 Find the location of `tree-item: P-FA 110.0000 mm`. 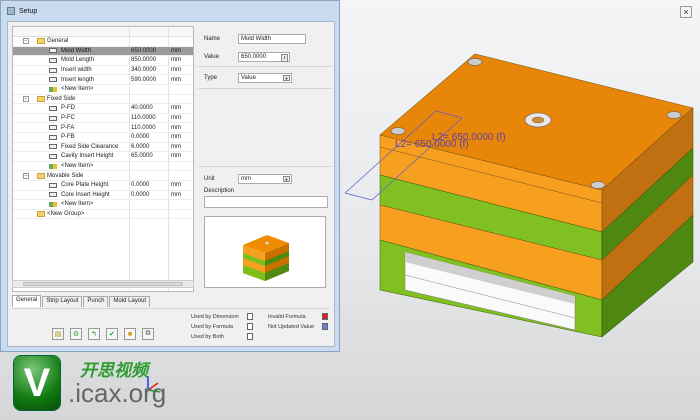

tree-item: P-FA 110.0000 mm is located at coordinates (103, 128).